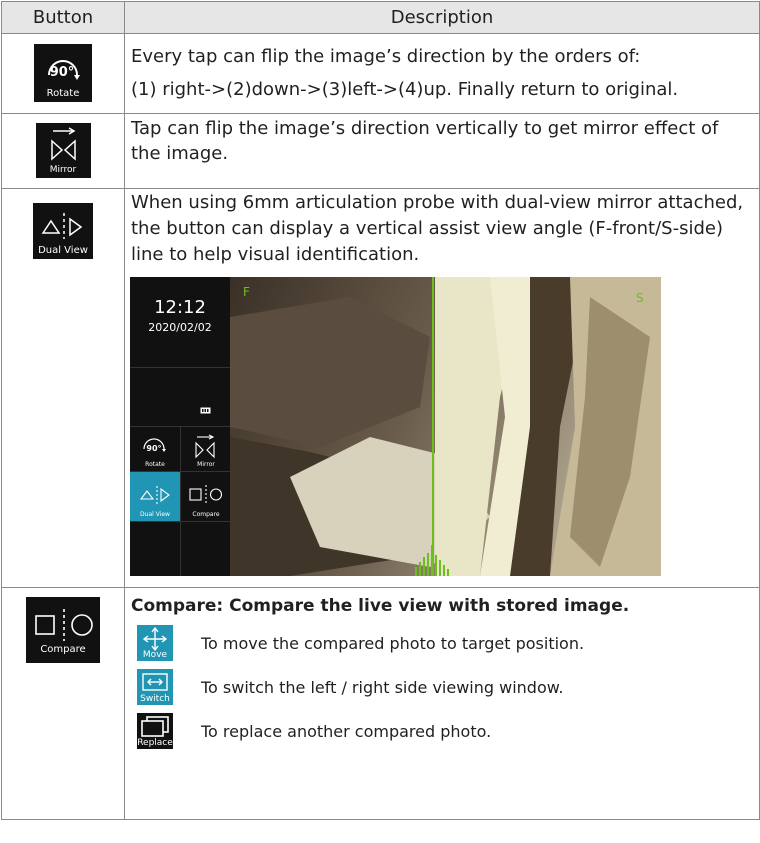 This screenshot has height=843, width=760. Describe the element at coordinates (206, 496) in the screenshot. I see `screenshot-compare-button: Compare` at that location.